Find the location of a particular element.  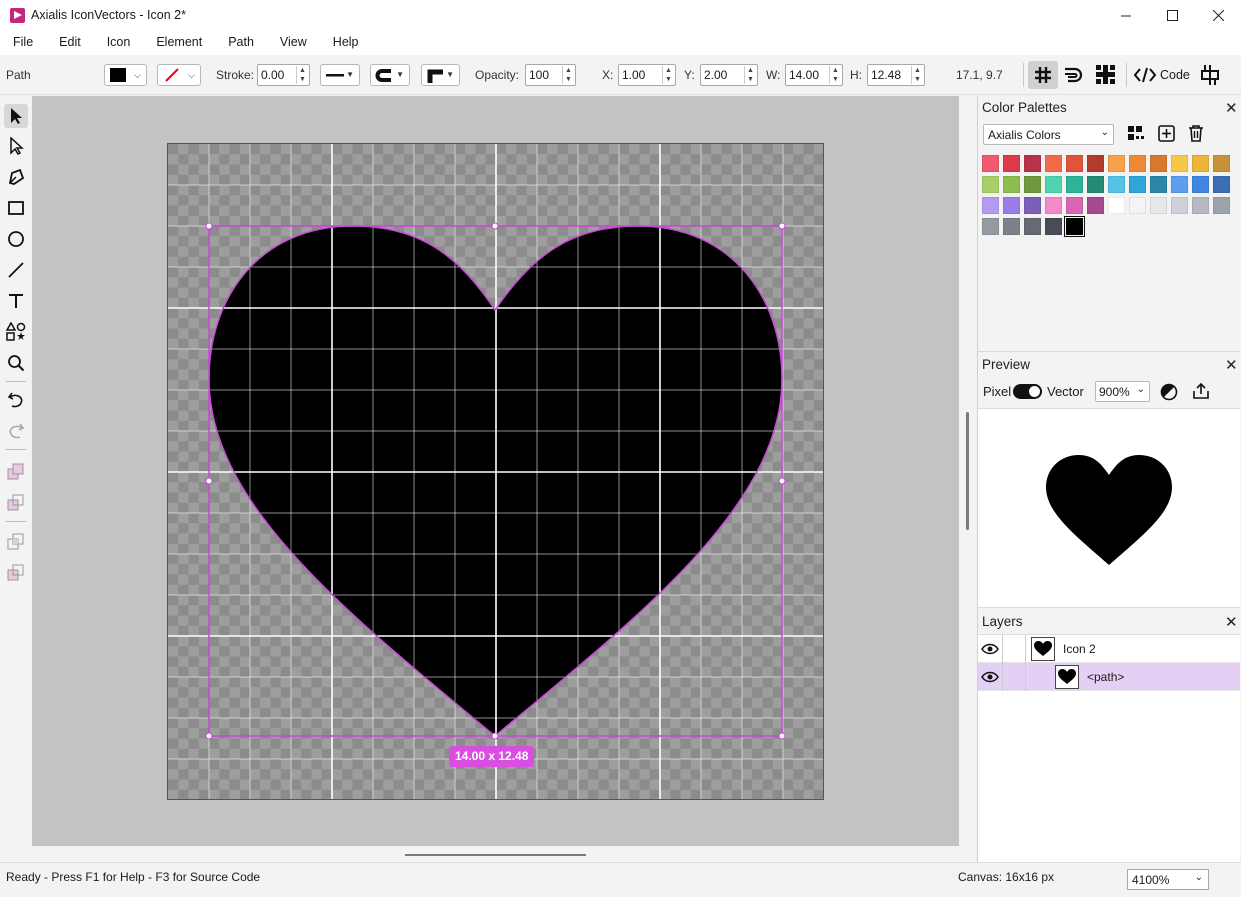

zoom-icon is located at coordinates (16, 363).